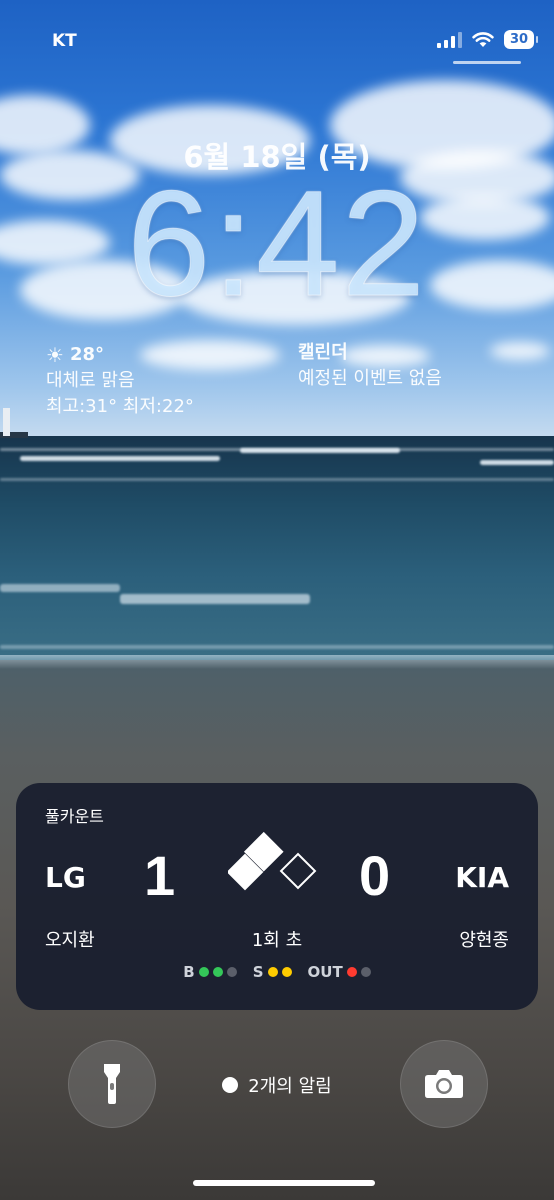  I want to click on activity-app-name: 풀카운트, so click(74, 816).